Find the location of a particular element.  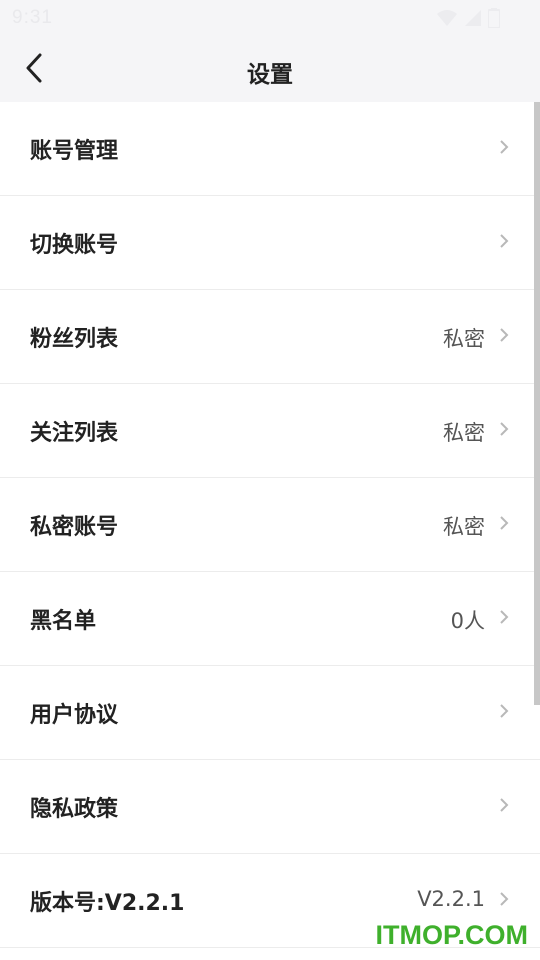

settings-row-account-management: 账号管理 is located at coordinates (270, 149).